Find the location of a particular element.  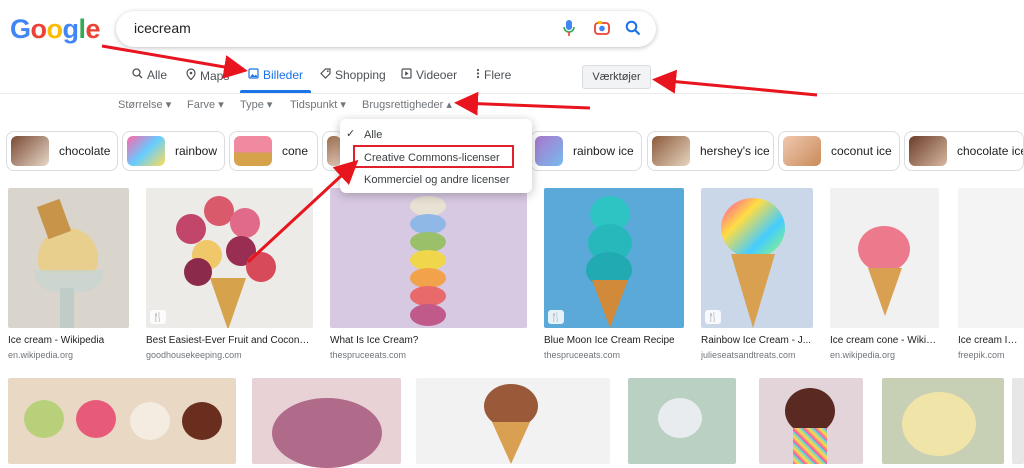

play-icon is located at coordinates (406, 75).